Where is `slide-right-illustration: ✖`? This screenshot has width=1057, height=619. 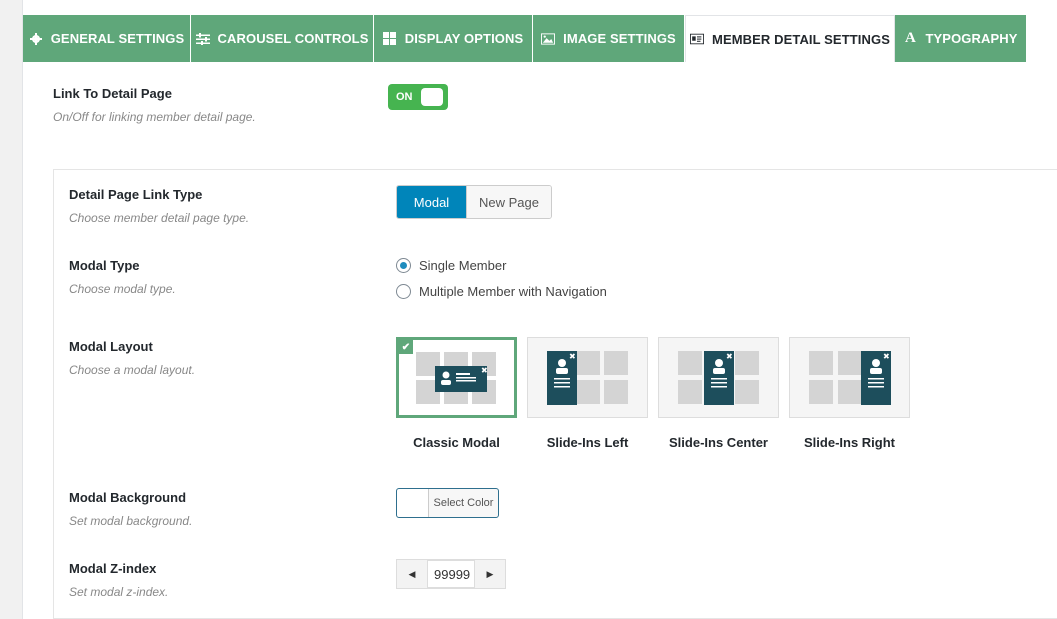 slide-right-illustration: ✖ is located at coordinates (850, 378).